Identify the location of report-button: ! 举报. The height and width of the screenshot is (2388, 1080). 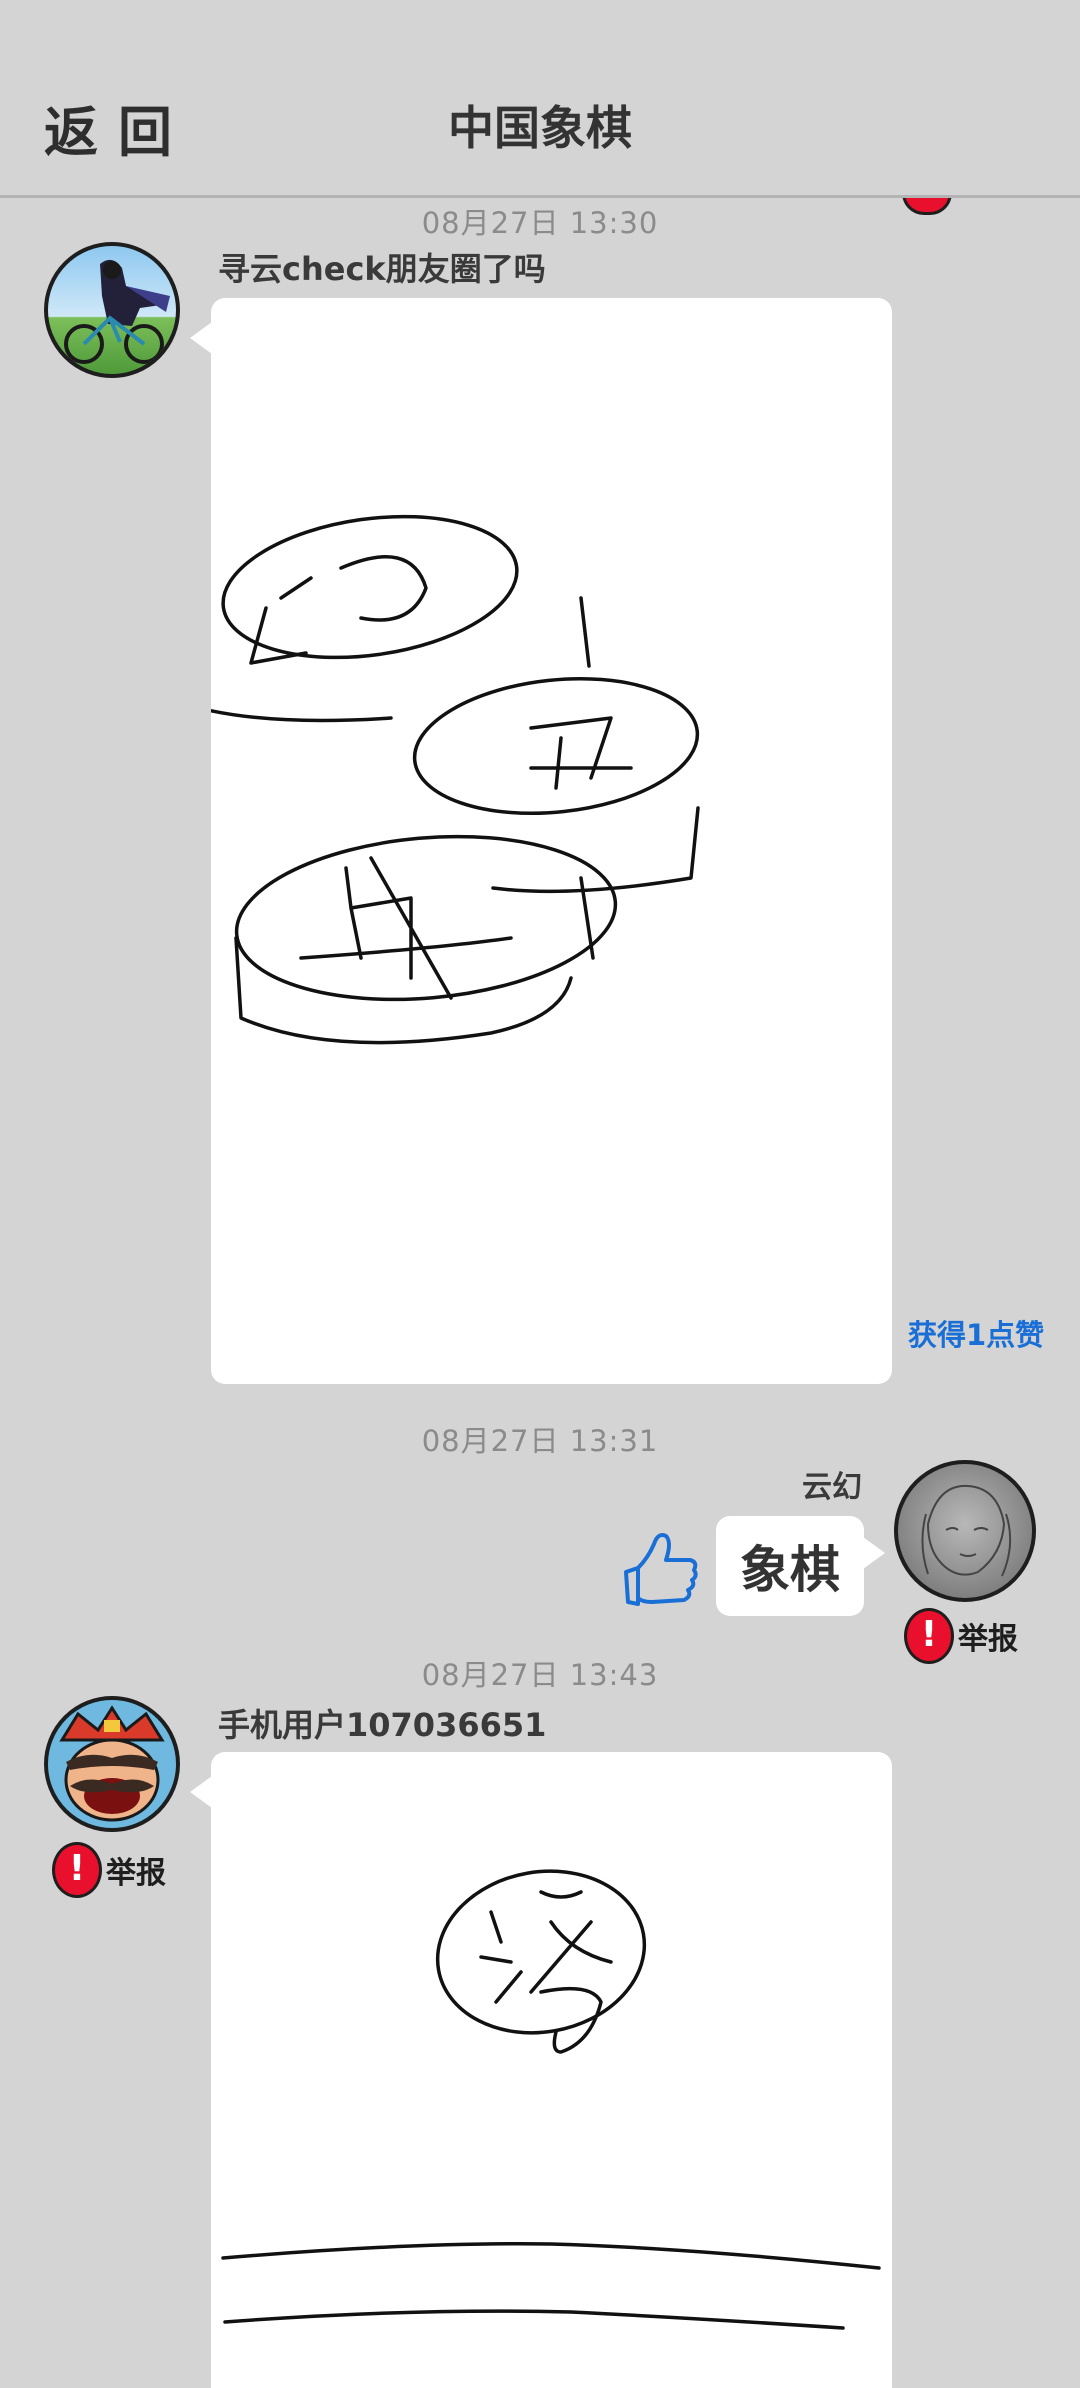
(109, 1870).